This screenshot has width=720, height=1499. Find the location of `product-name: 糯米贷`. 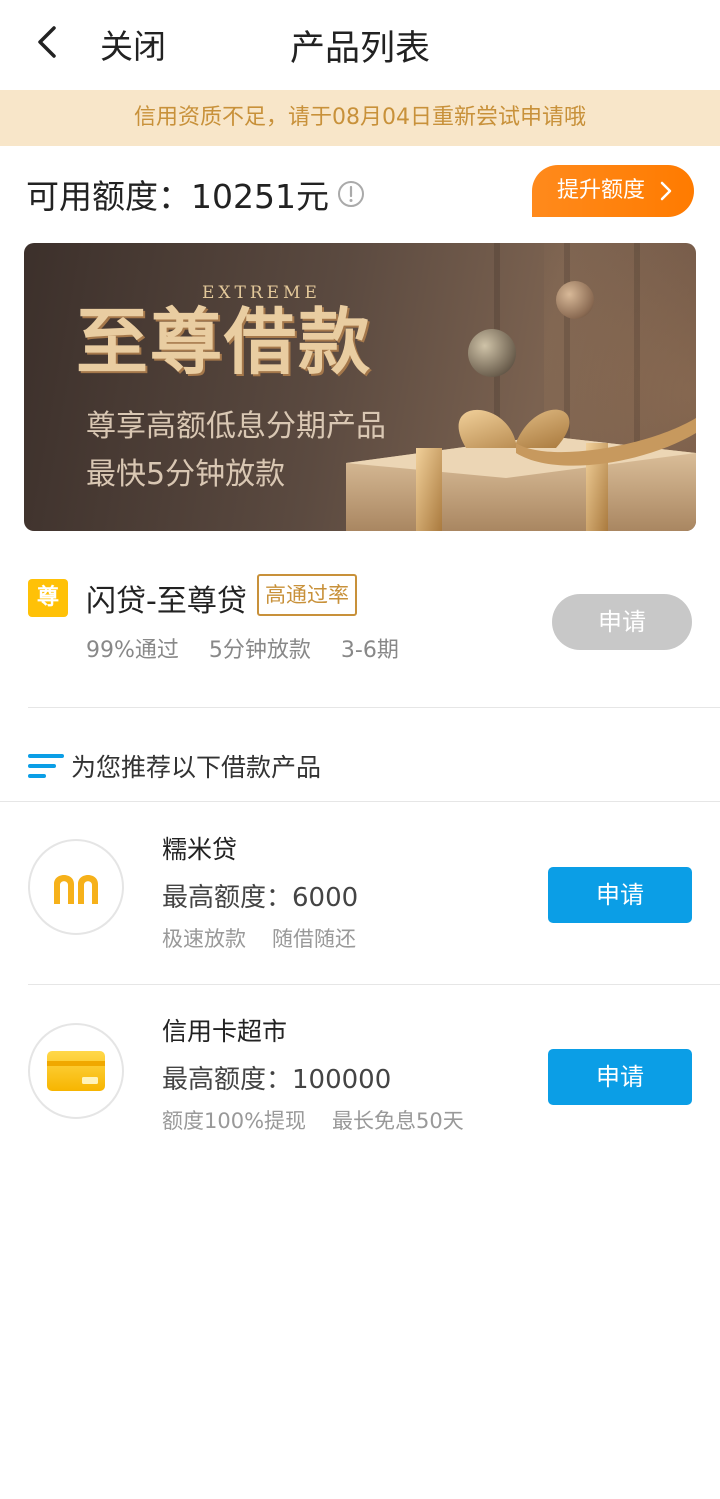

product-name: 糯米贷 is located at coordinates (200, 849).